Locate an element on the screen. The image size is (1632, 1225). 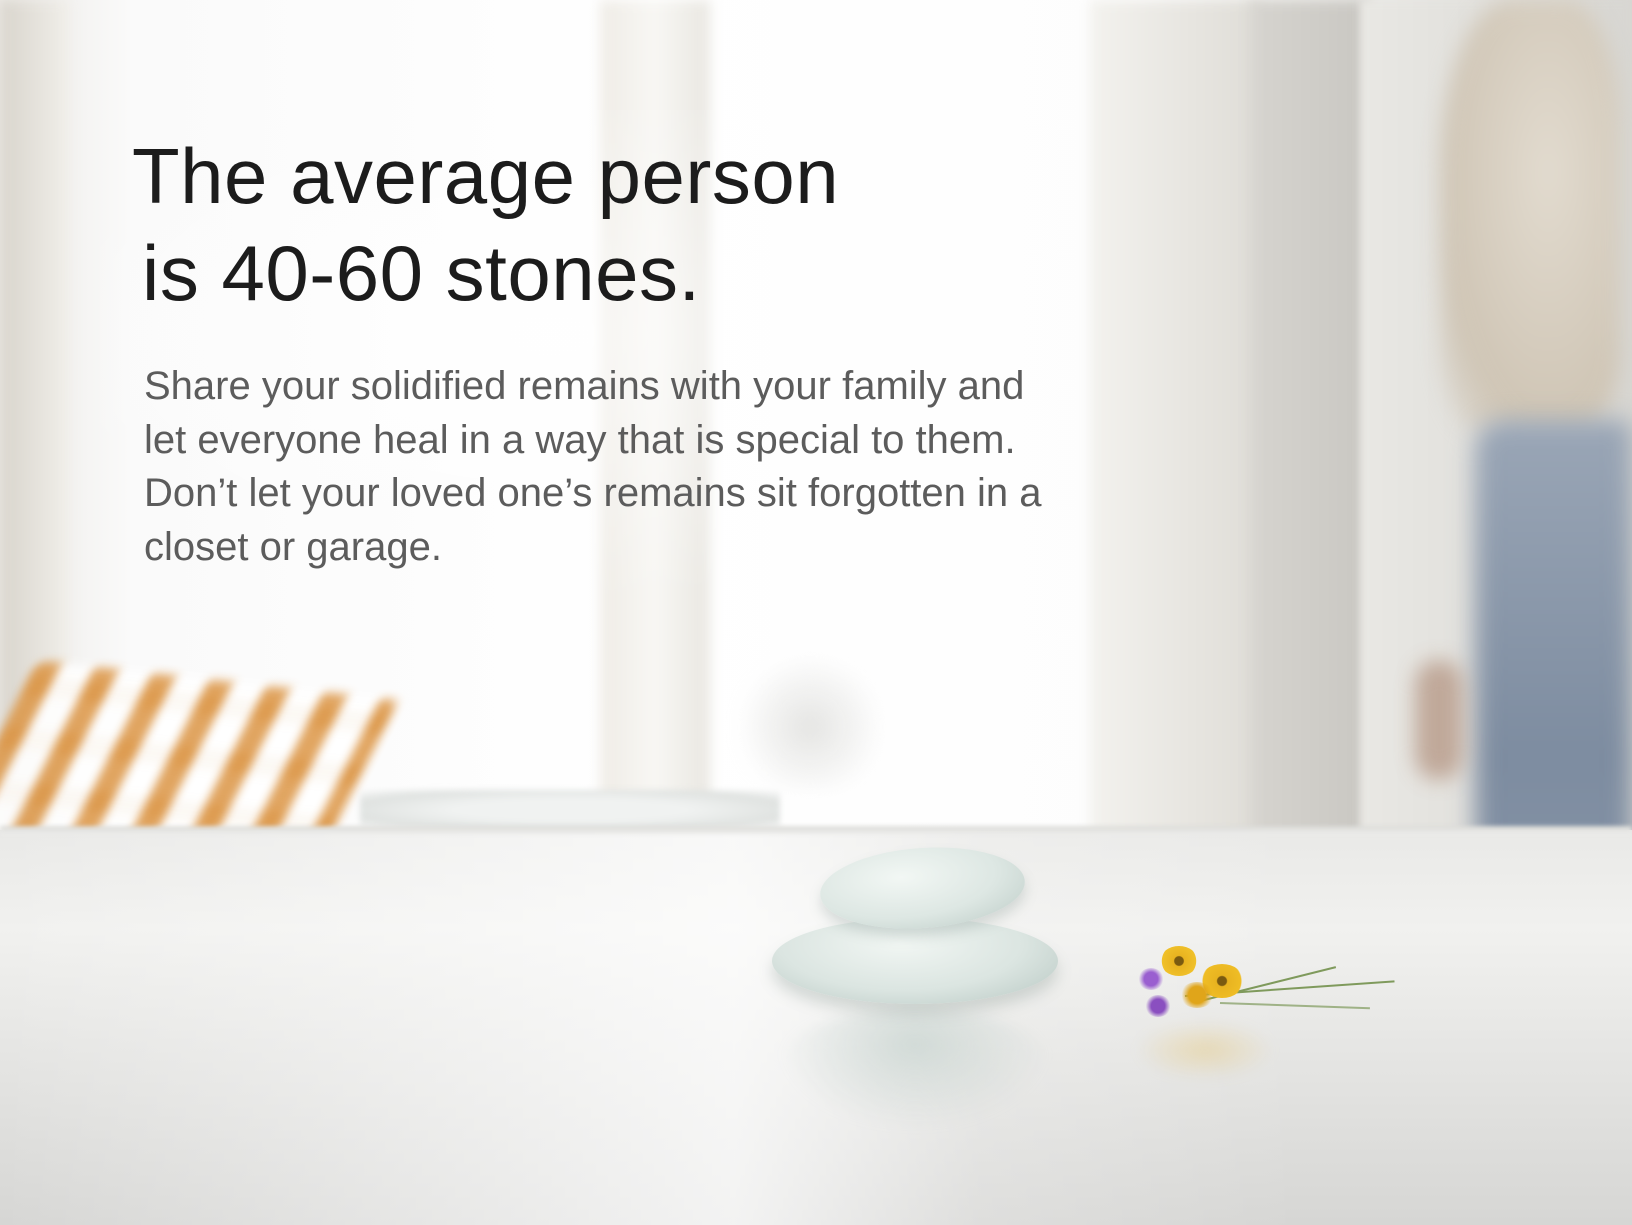
headline-line: The average person is located at coordinates (486, 176).